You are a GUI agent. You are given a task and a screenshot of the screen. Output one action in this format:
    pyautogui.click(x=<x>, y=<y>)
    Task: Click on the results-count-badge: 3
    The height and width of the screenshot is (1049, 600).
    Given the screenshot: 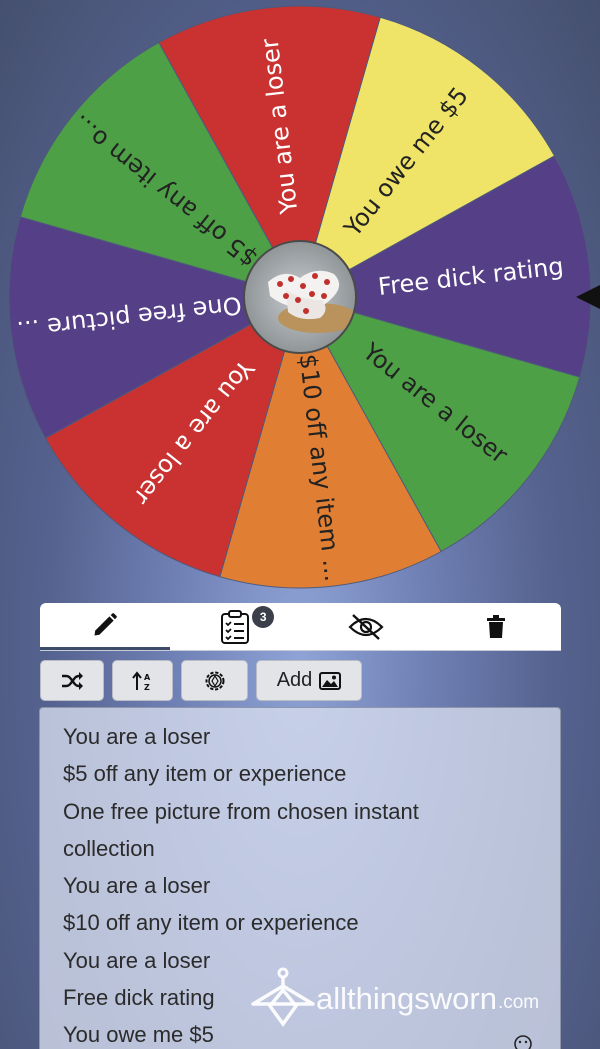 What is the action you would take?
    pyautogui.click(x=263, y=617)
    